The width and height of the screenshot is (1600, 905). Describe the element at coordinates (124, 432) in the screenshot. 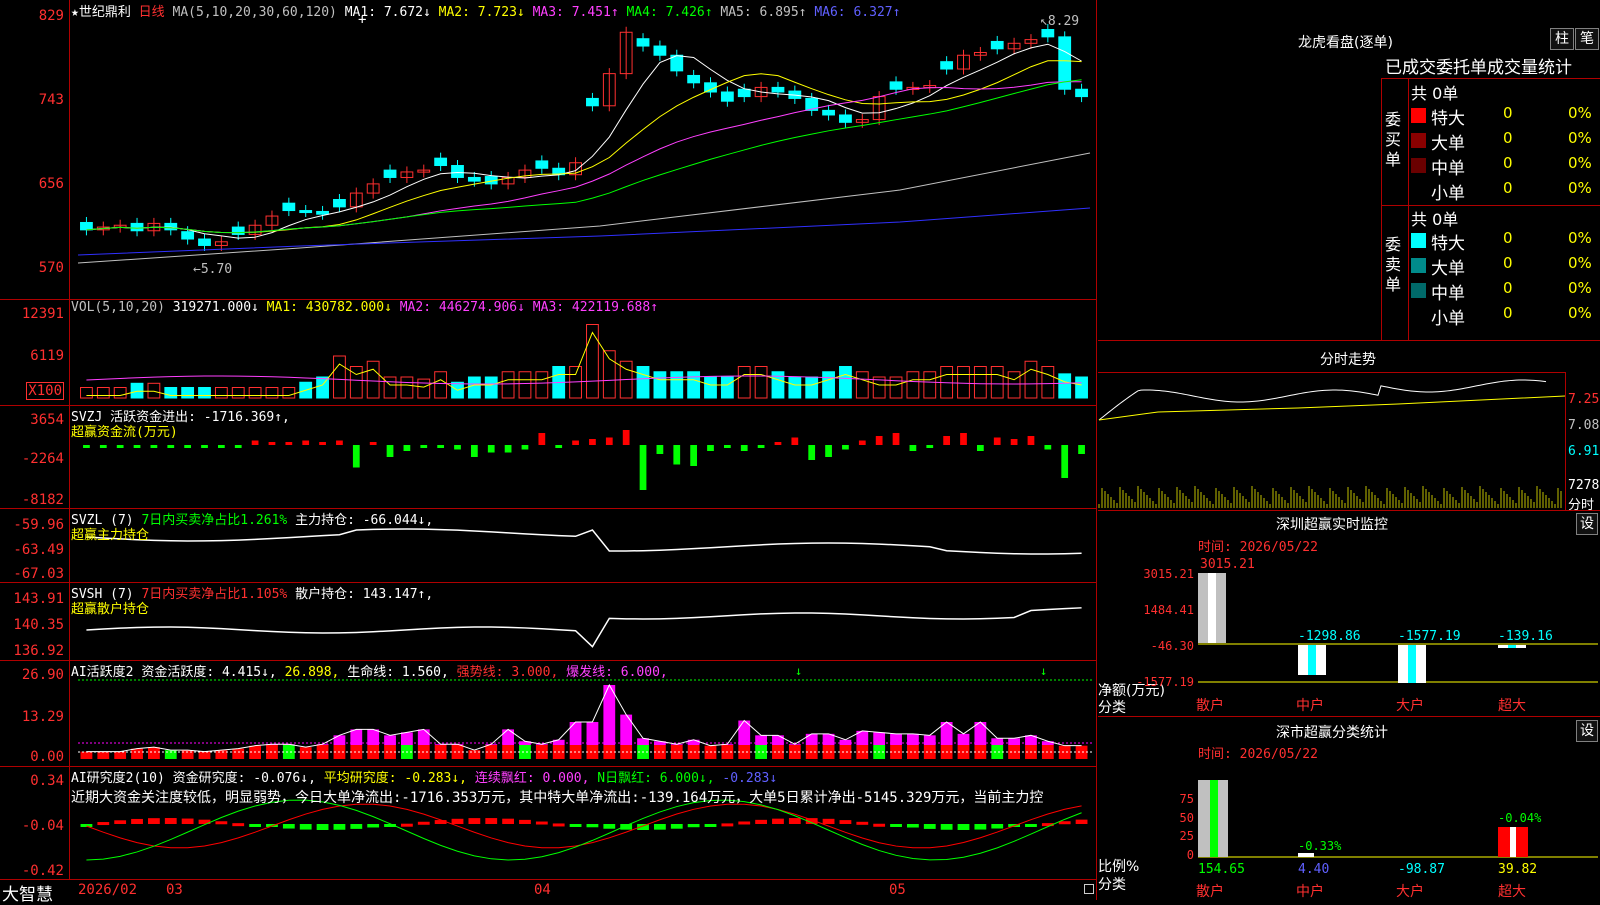

I see `svzj-subtitle: 超赢资金流(万元)` at that location.